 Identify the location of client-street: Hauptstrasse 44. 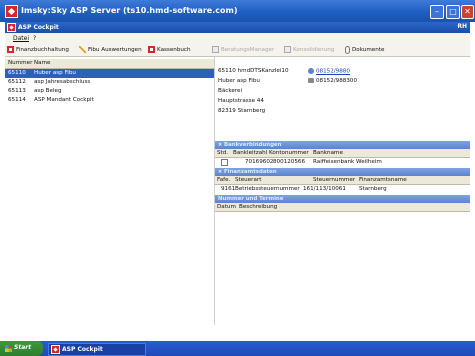
(241, 101).